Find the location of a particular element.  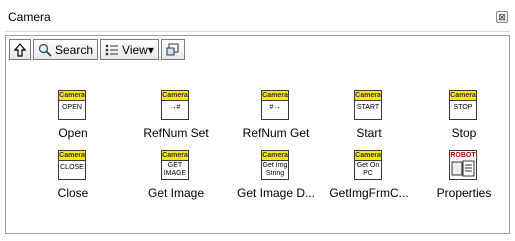

camera-stop-icon: Camera STOP is located at coordinates (463, 105).